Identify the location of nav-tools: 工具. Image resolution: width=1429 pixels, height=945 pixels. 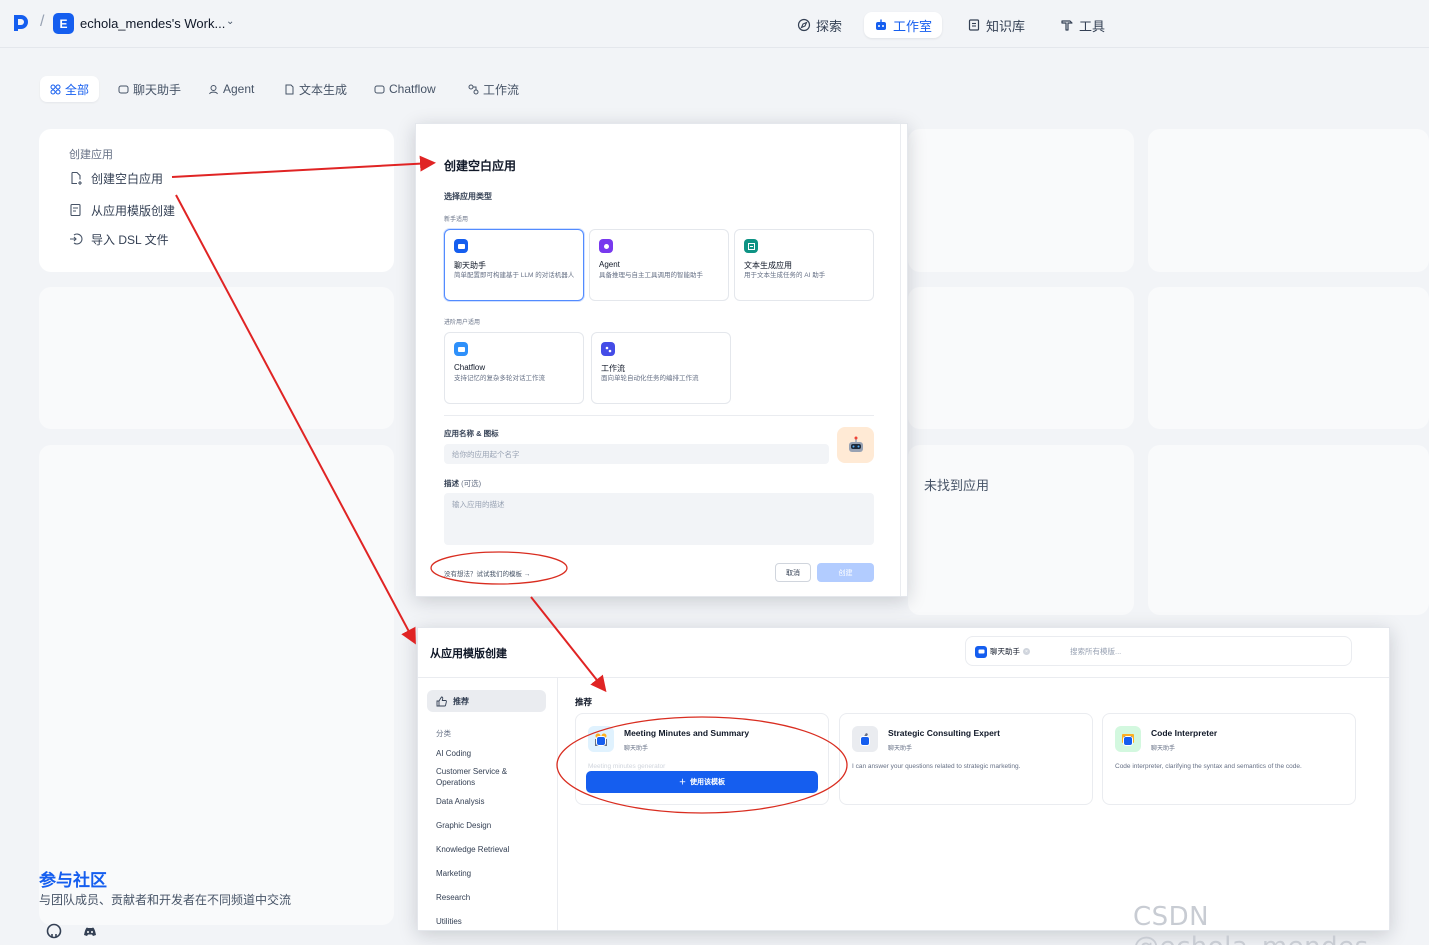
(1082, 25).